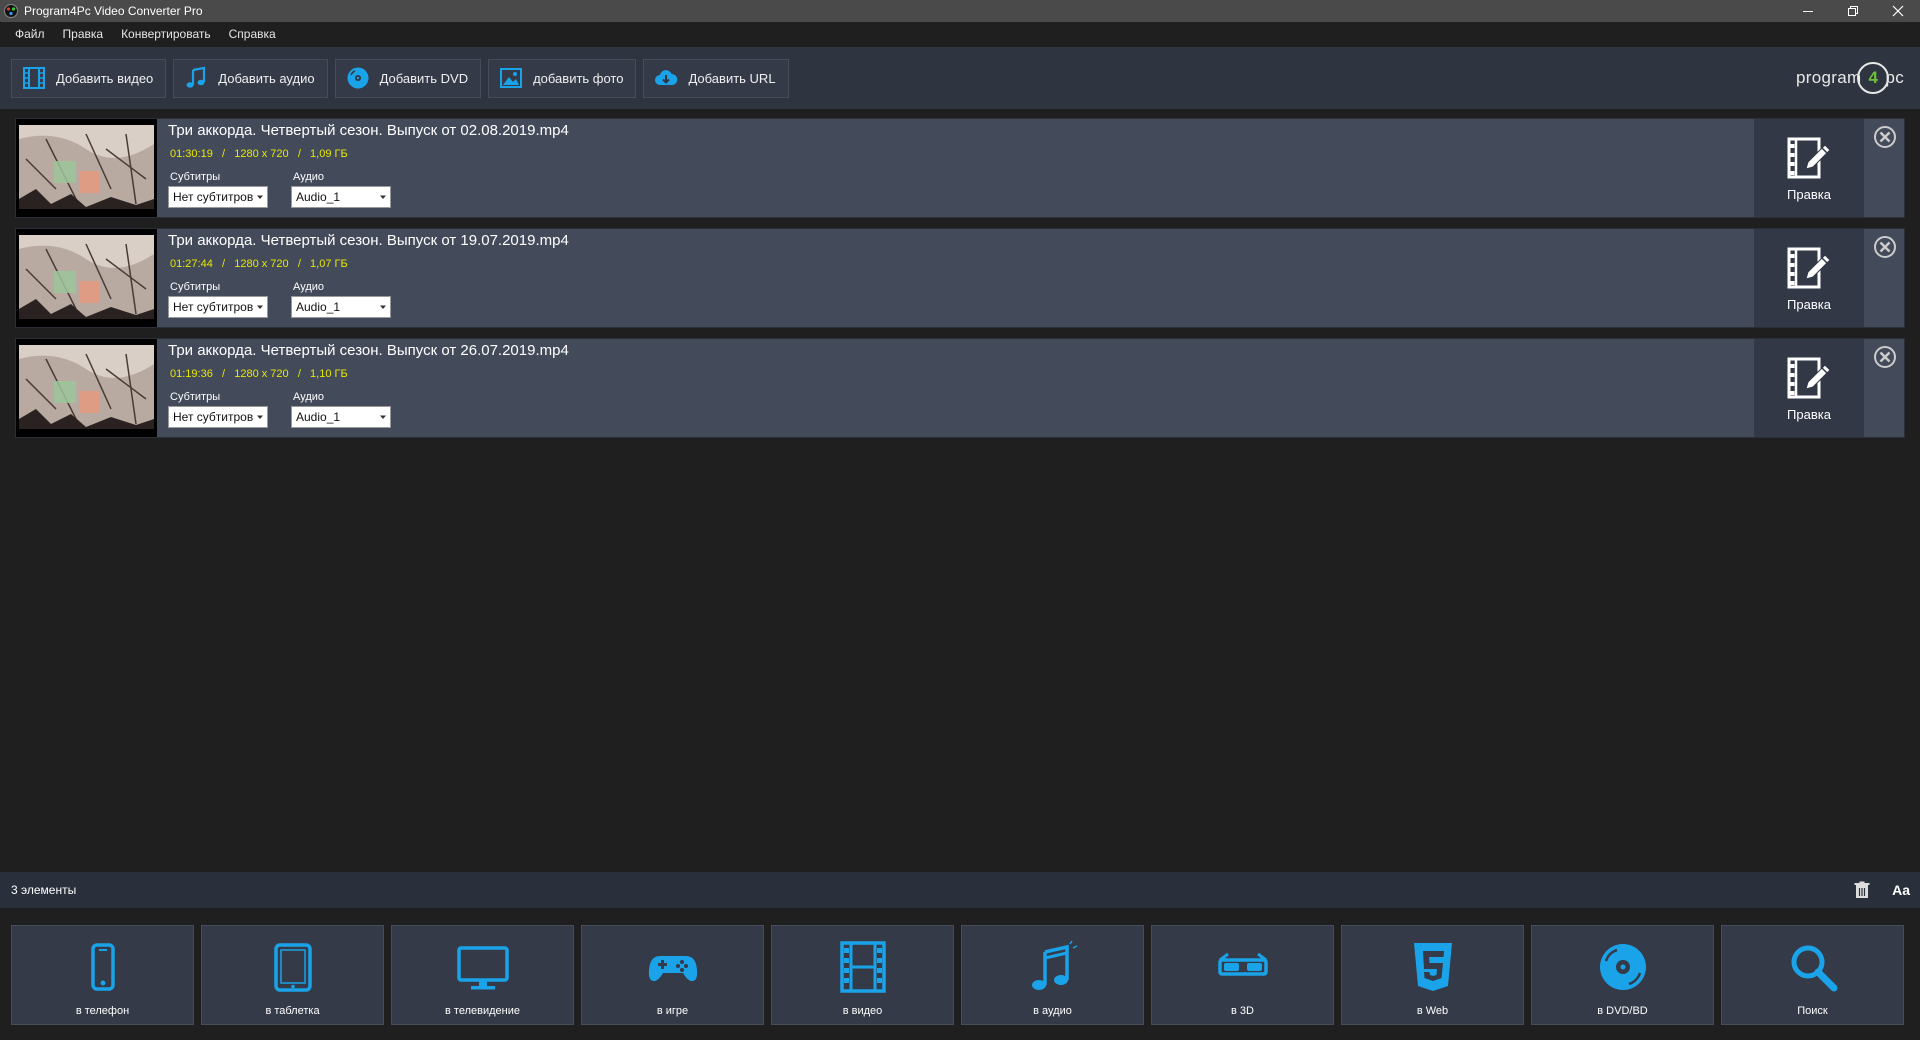 The height and width of the screenshot is (1040, 1920). I want to click on menu-file: Файл, so click(30, 34).